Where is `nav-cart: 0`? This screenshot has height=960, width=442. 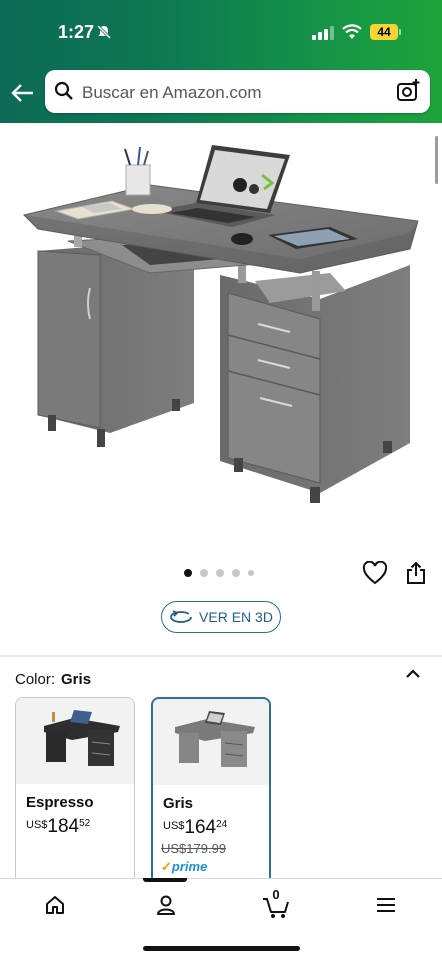 nav-cart: 0 is located at coordinates (276, 903).